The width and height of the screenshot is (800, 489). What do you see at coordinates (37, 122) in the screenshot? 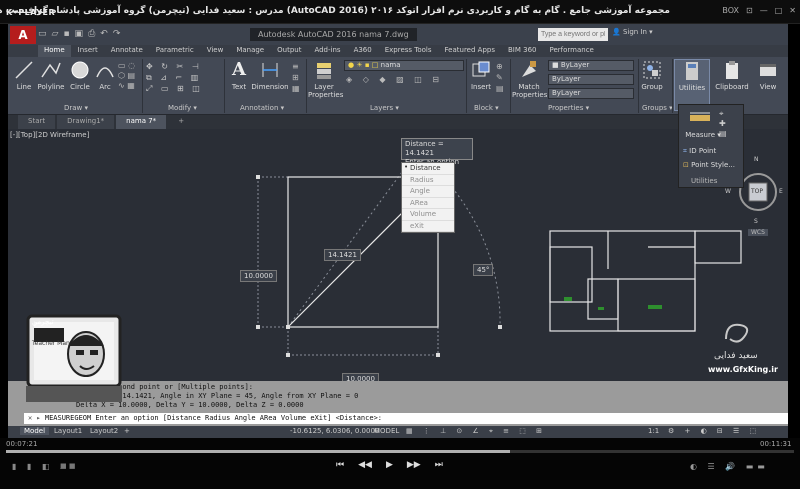
I see `file-tab-start: Start` at bounding box center [37, 122].